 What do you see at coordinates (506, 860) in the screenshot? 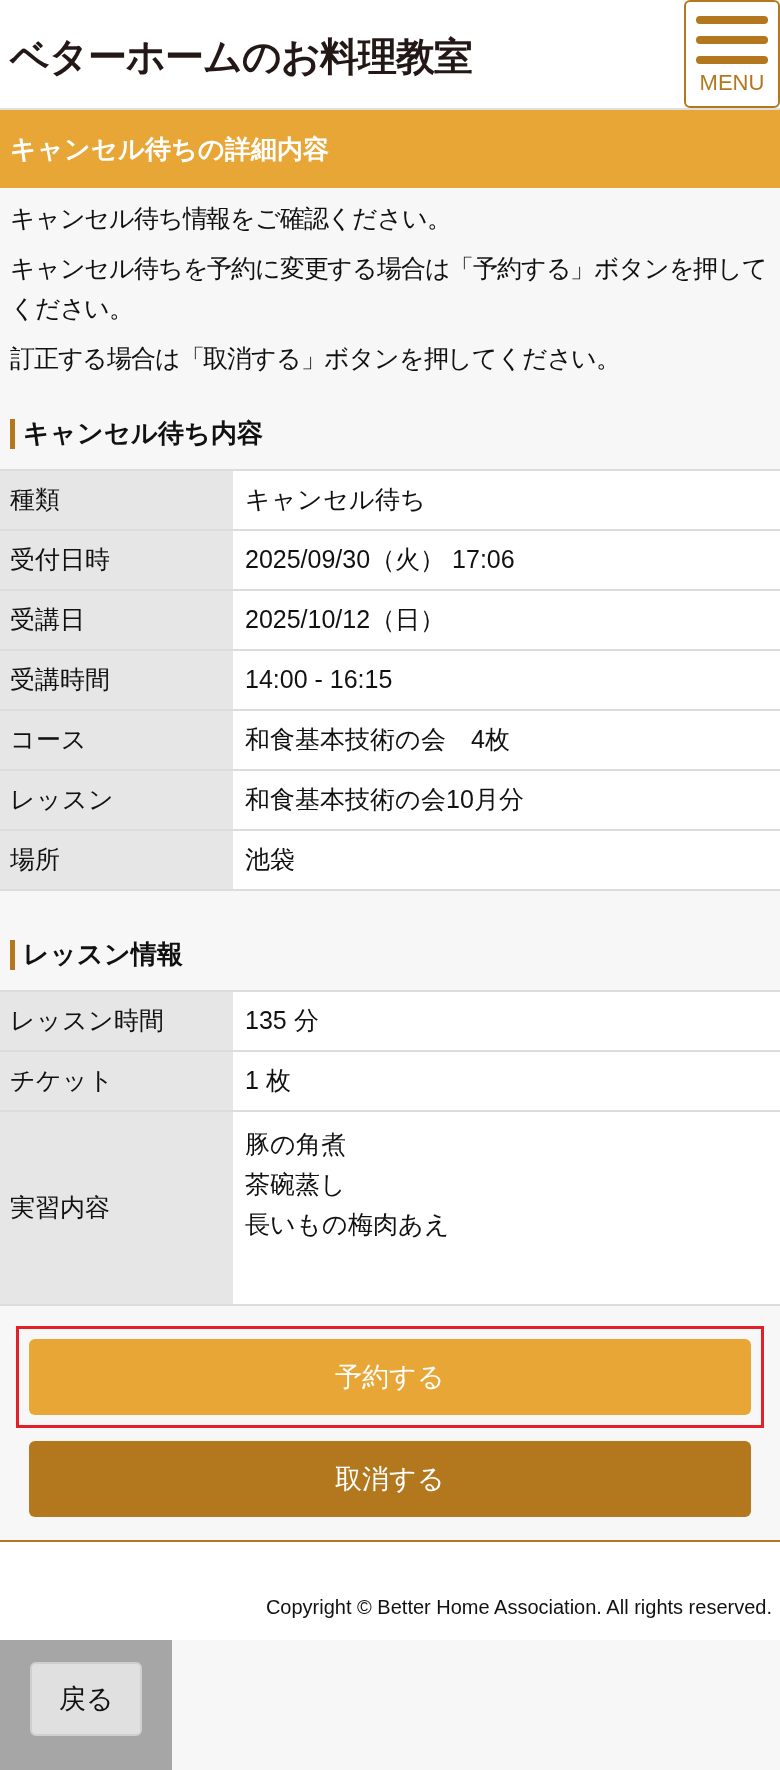
I see `value-cell: 池袋` at bounding box center [506, 860].